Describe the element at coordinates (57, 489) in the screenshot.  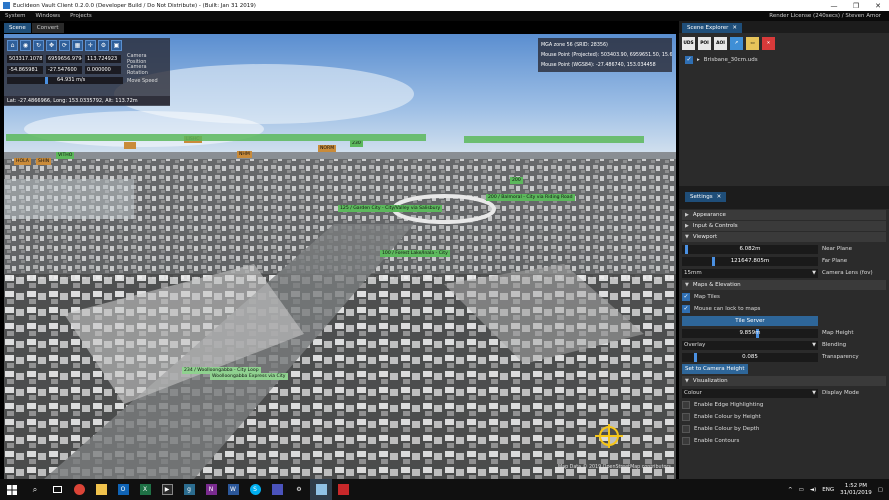
I see `task-view-icon` at that location.